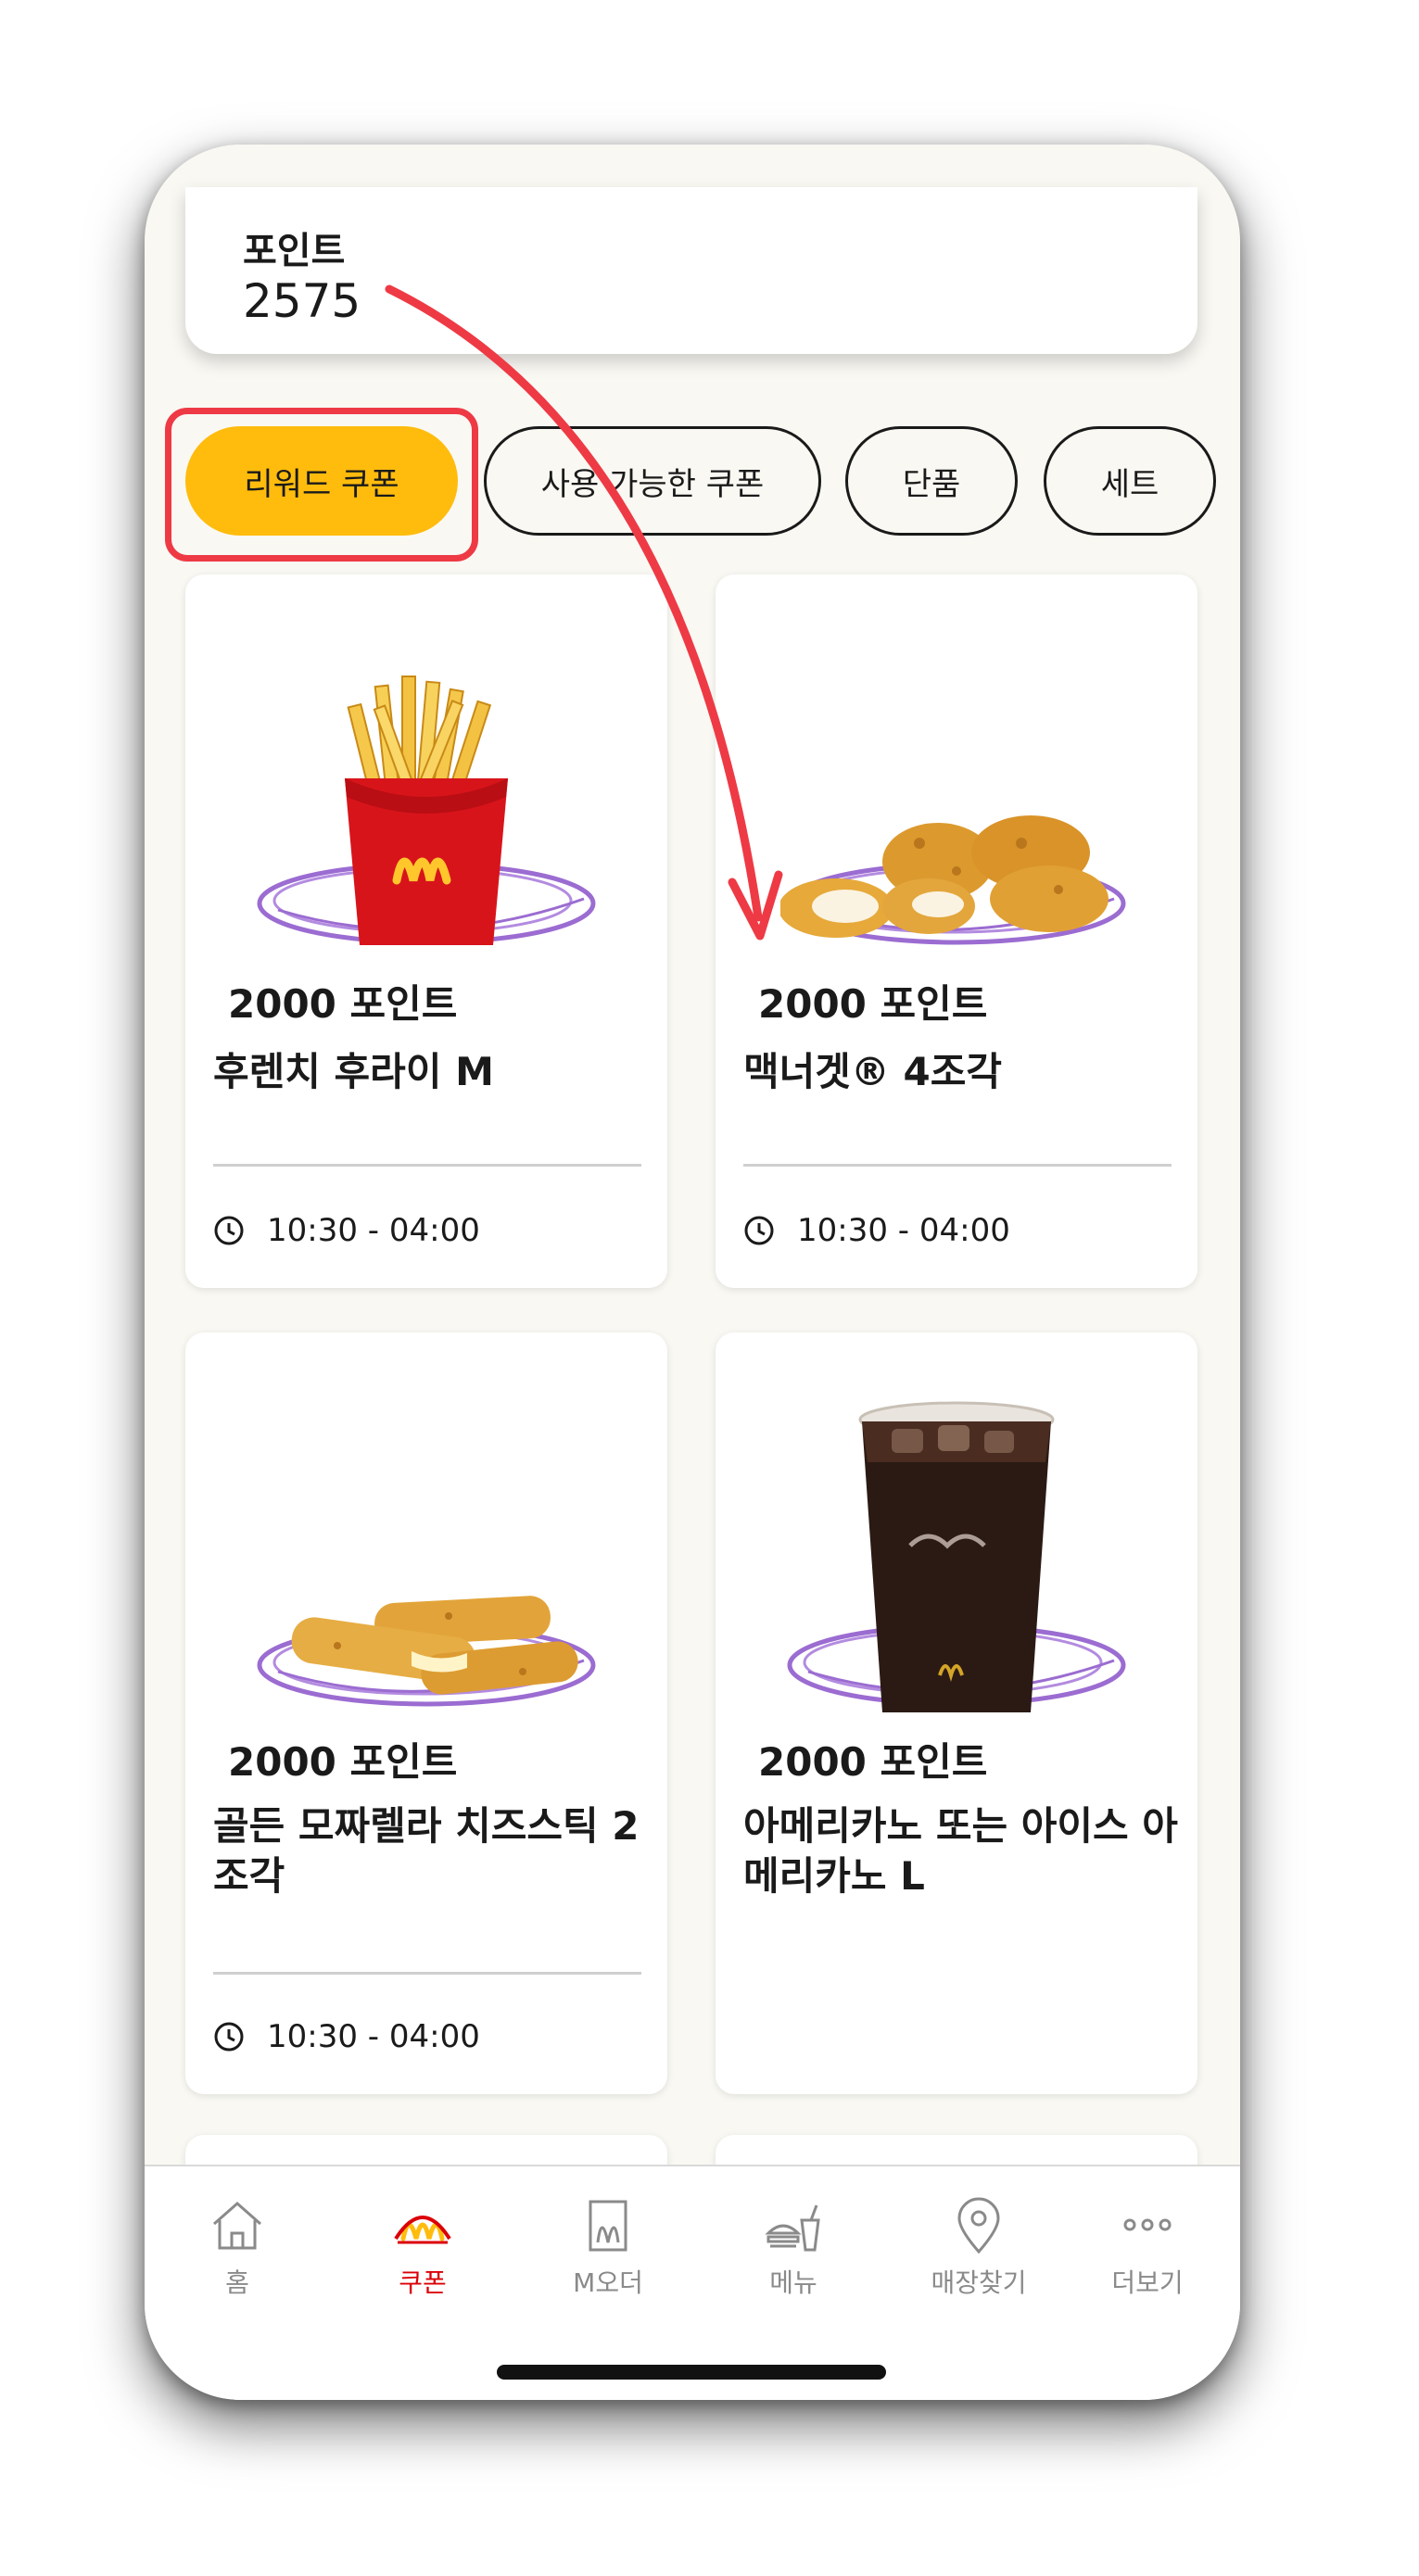 This screenshot has width=1419, height=2576. Describe the element at coordinates (1147, 2246) in the screenshot. I see `nav-more: 더보기` at that location.